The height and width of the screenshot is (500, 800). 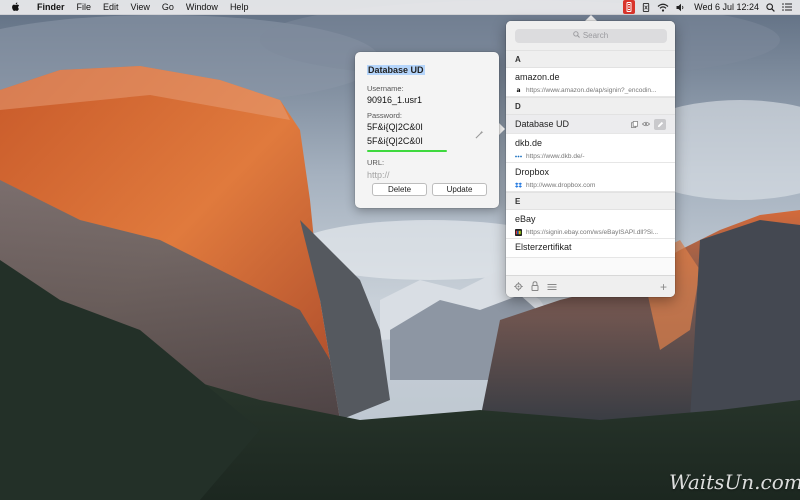 I want to click on list-item-dropbox: Dropbox http://www.dropbox.com, so click(x=590, y=177).